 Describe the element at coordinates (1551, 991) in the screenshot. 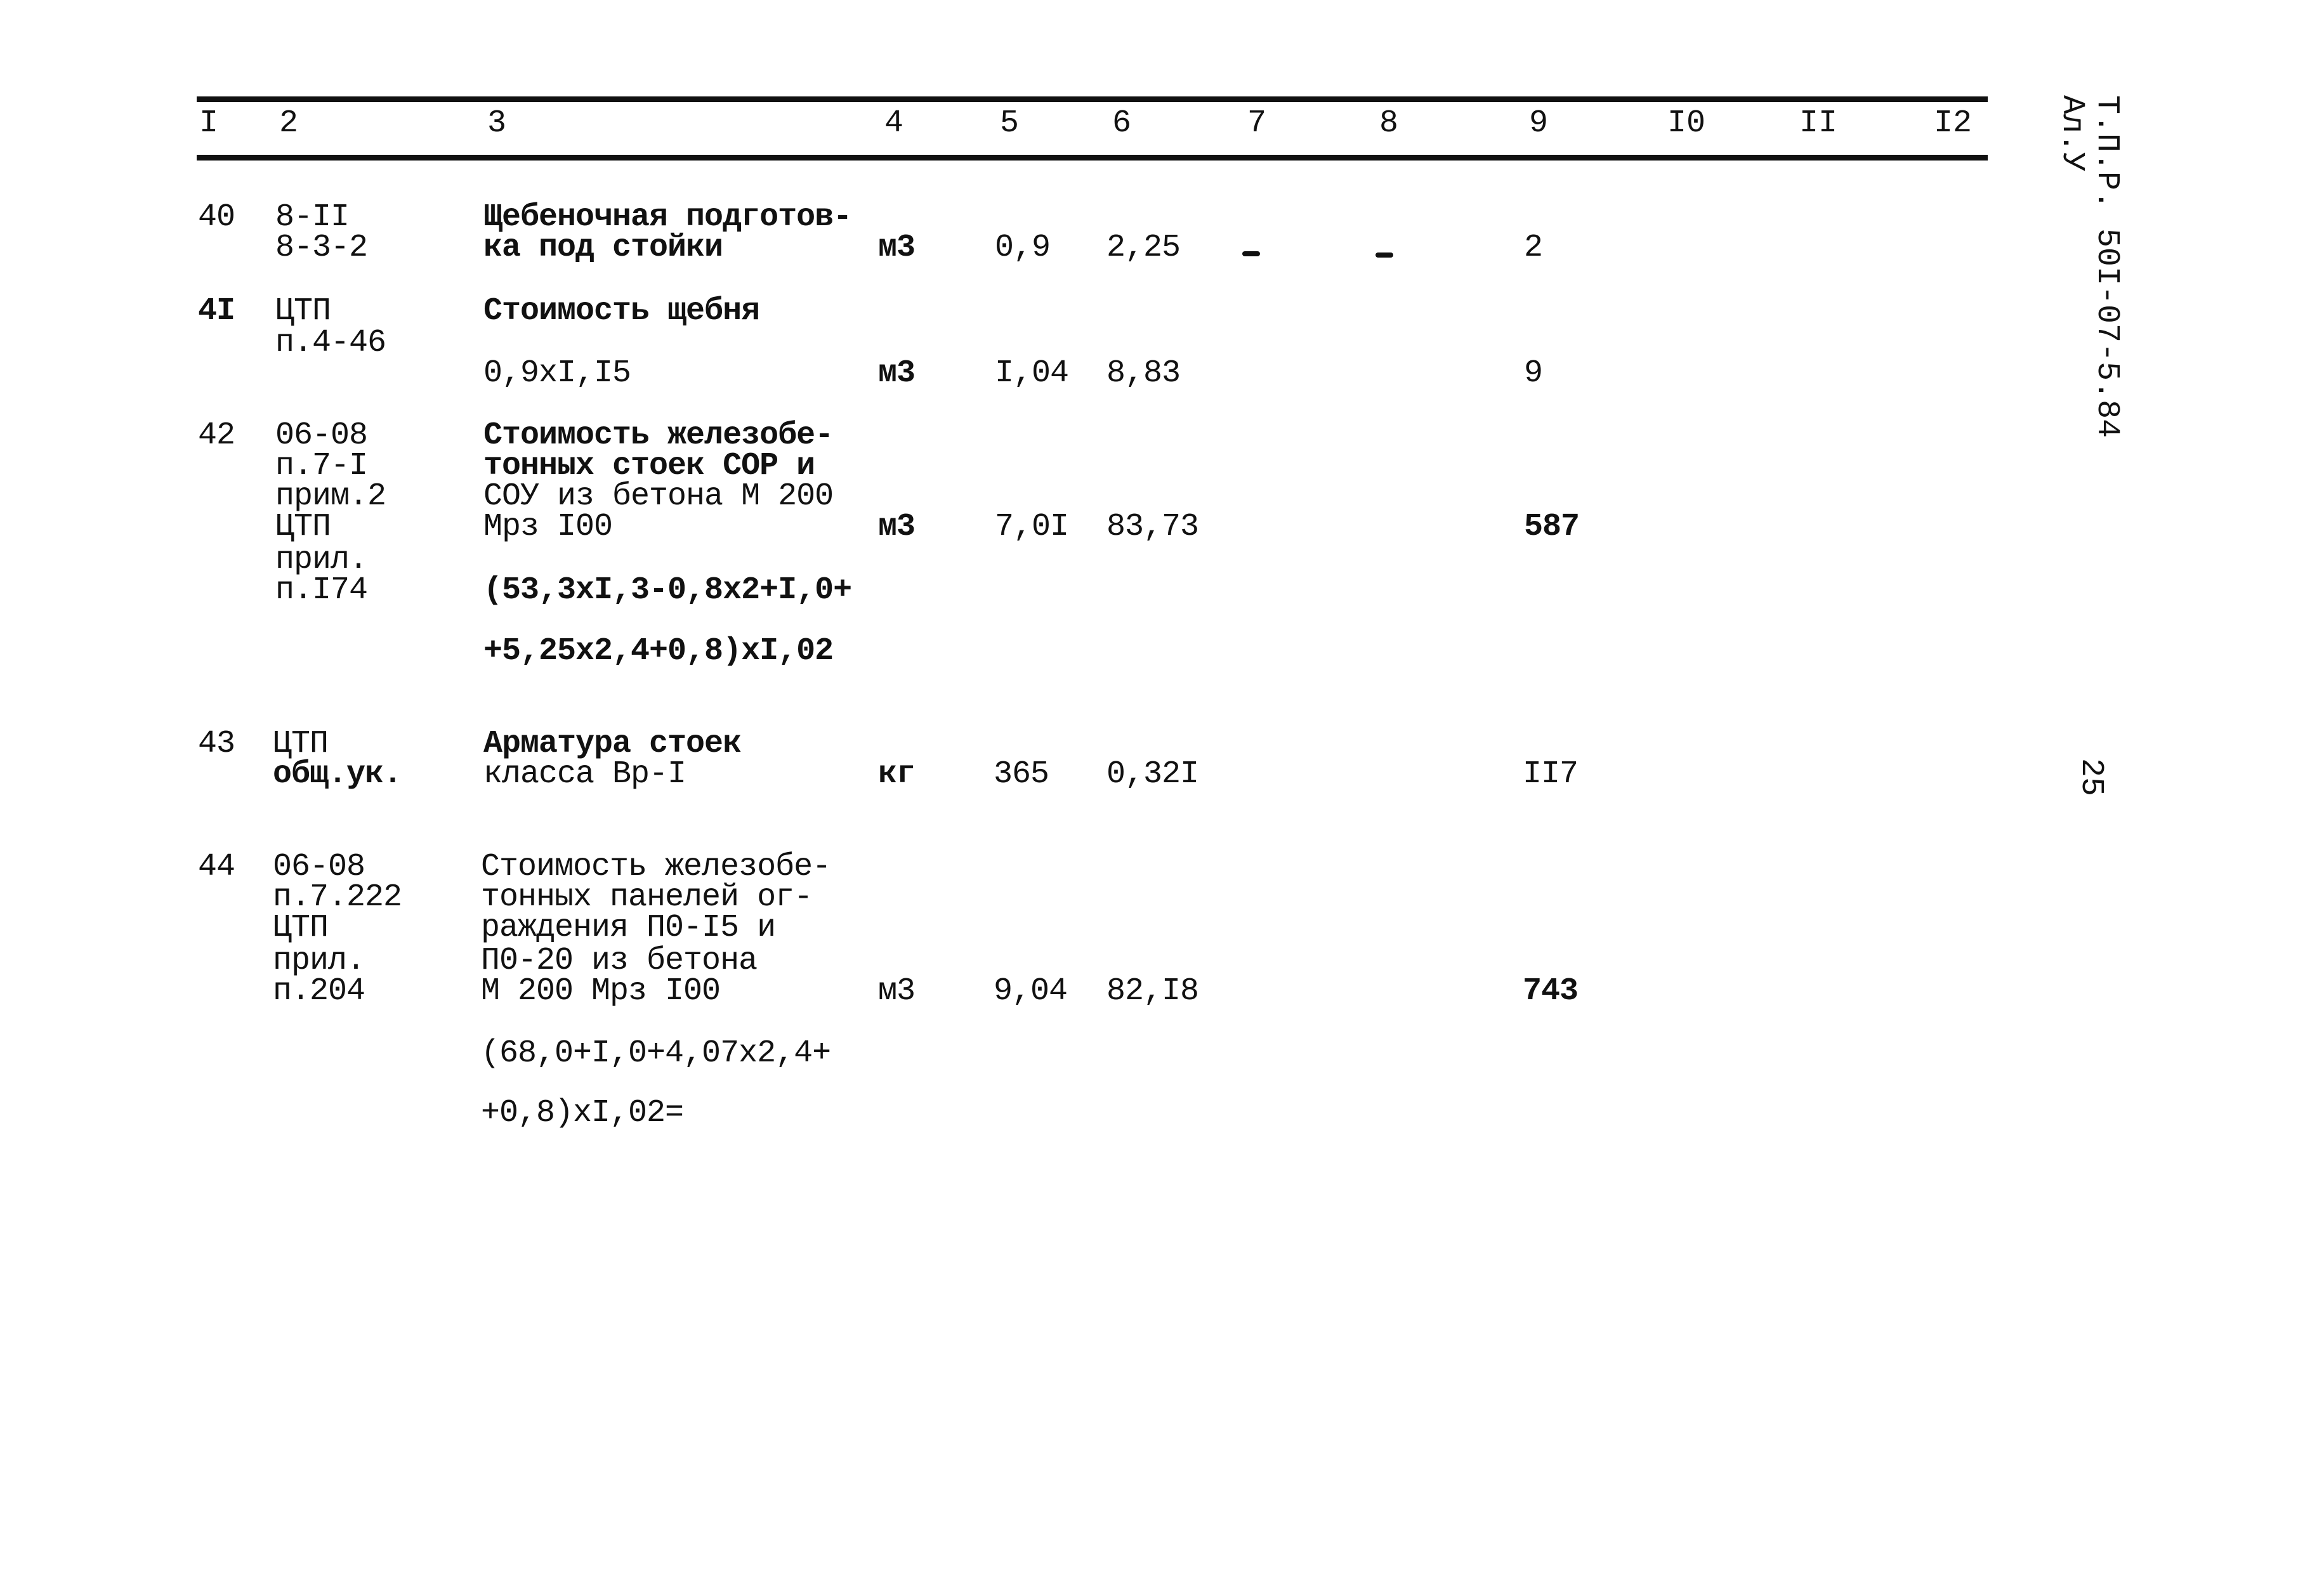

I see `row-total: 743` at that location.